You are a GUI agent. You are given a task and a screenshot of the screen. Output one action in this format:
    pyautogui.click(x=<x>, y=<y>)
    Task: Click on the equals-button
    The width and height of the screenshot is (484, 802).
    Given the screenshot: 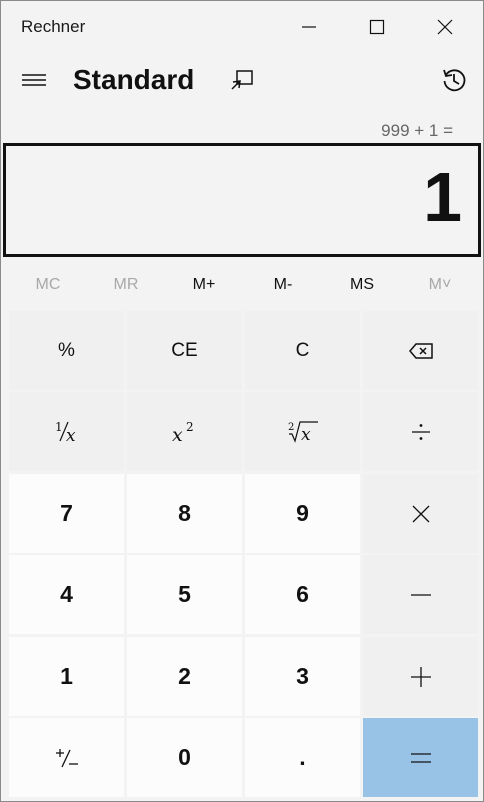 What is the action you would take?
    pyautogui.click(x=420, y=757)
    